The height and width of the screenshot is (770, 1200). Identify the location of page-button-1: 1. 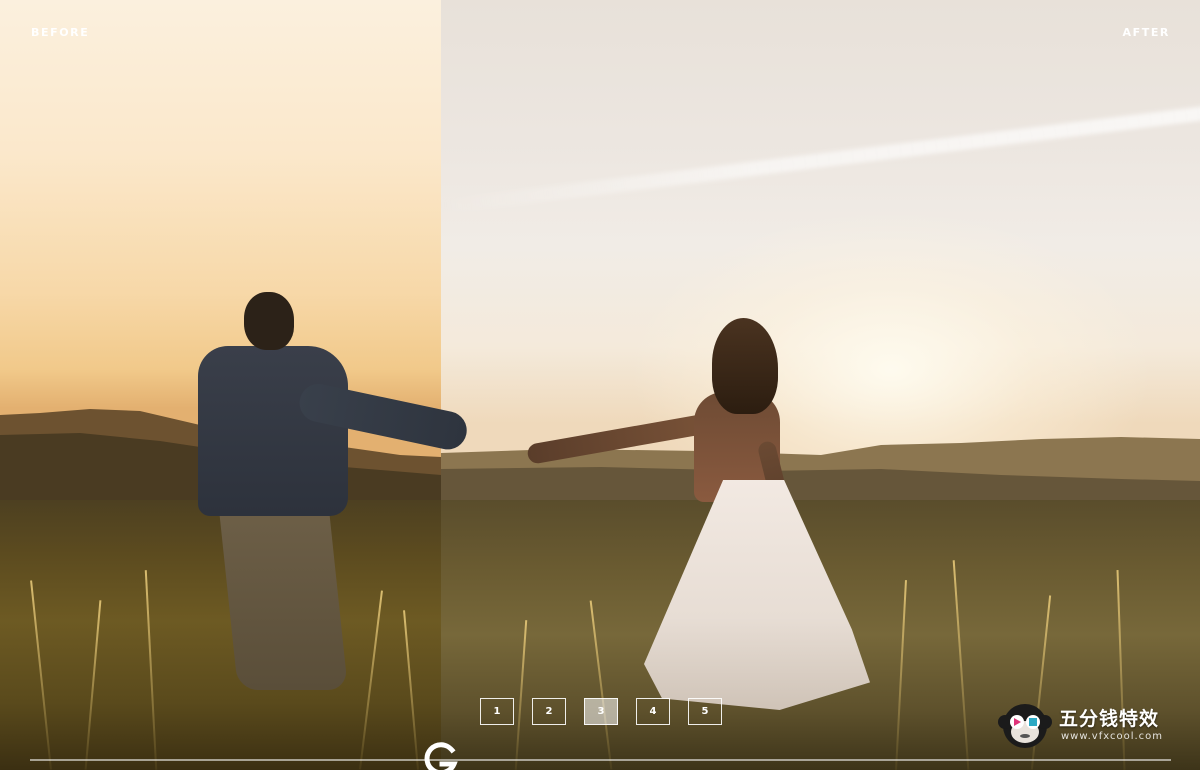
(497, 711).